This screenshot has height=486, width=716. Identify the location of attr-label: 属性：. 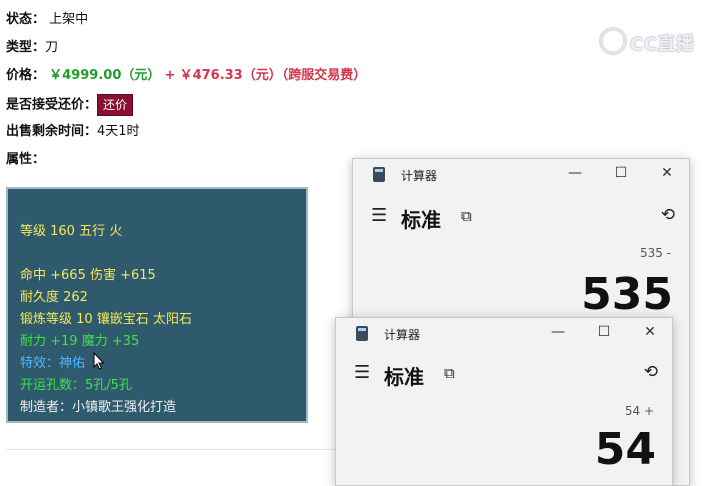
(26, 159).